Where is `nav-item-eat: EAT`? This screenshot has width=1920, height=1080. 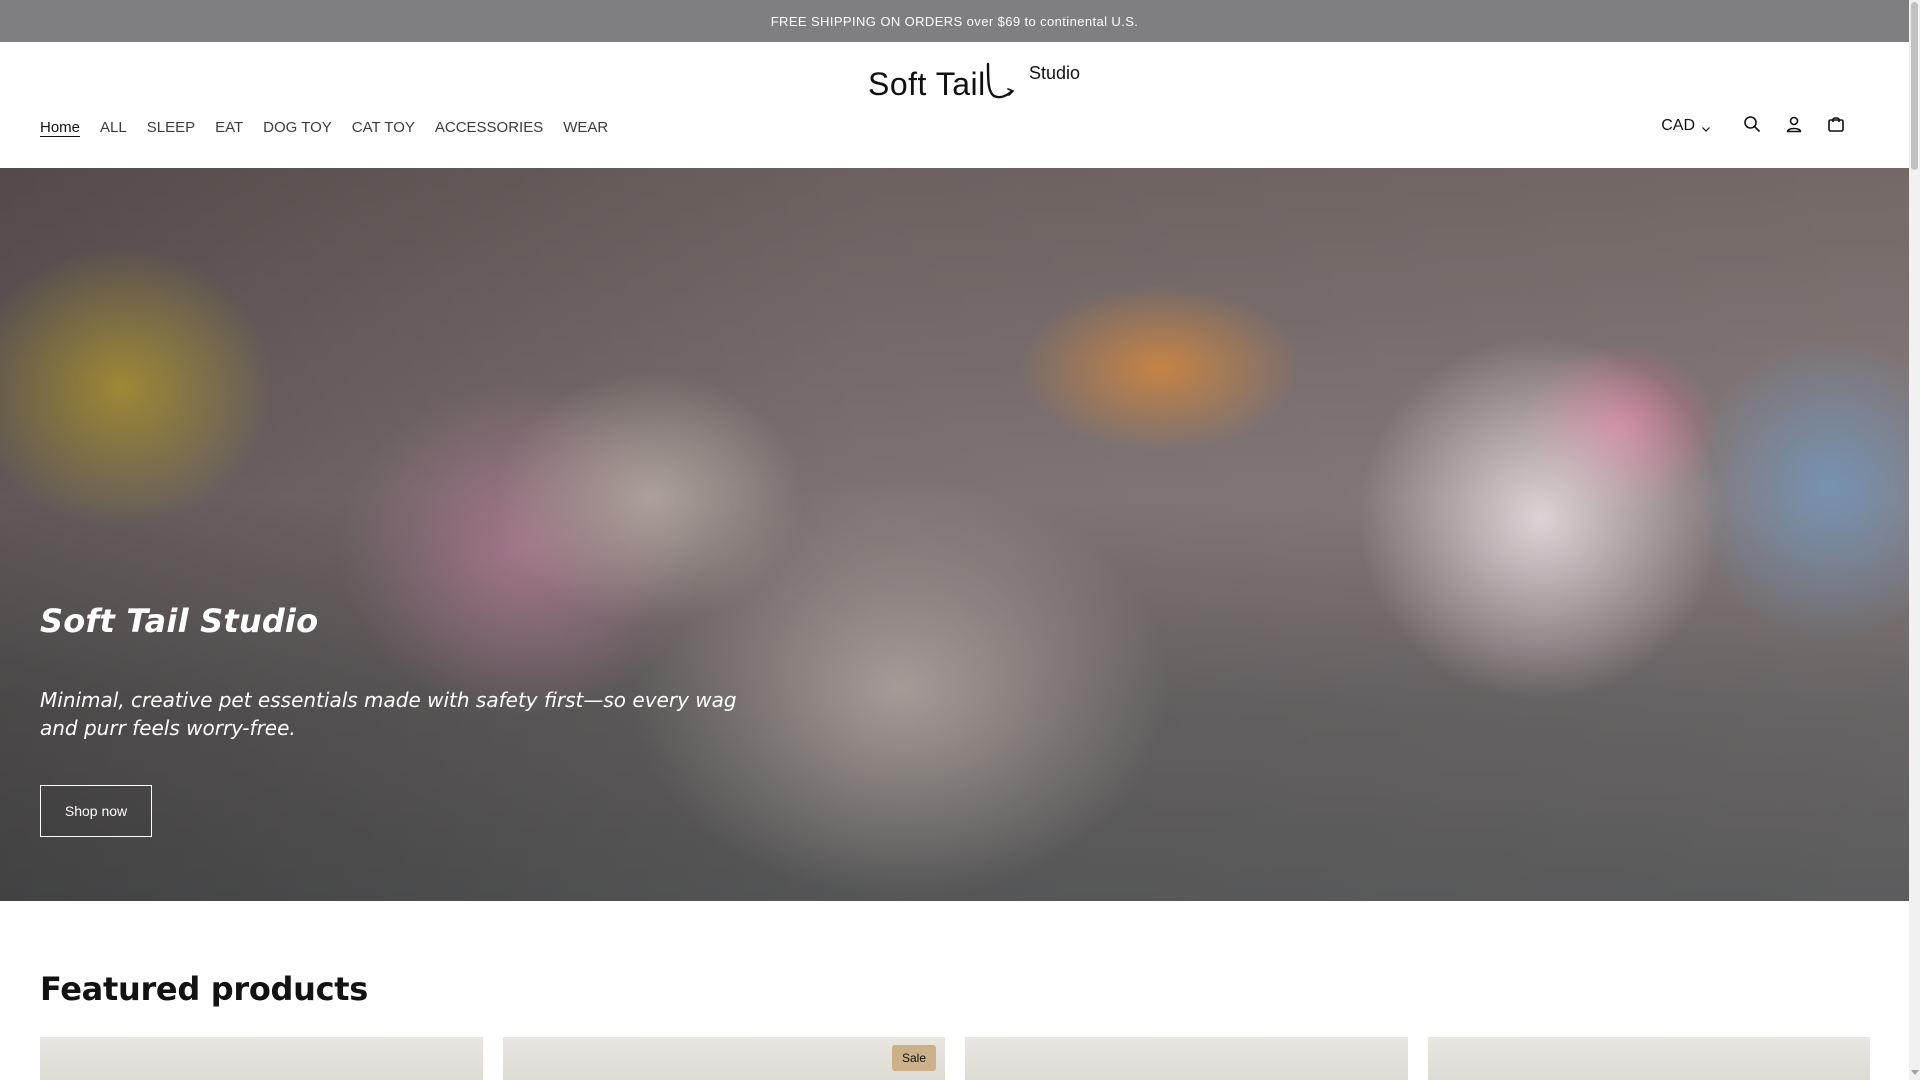 nav-item-eat: EAT is located at coordinates (229, 127).